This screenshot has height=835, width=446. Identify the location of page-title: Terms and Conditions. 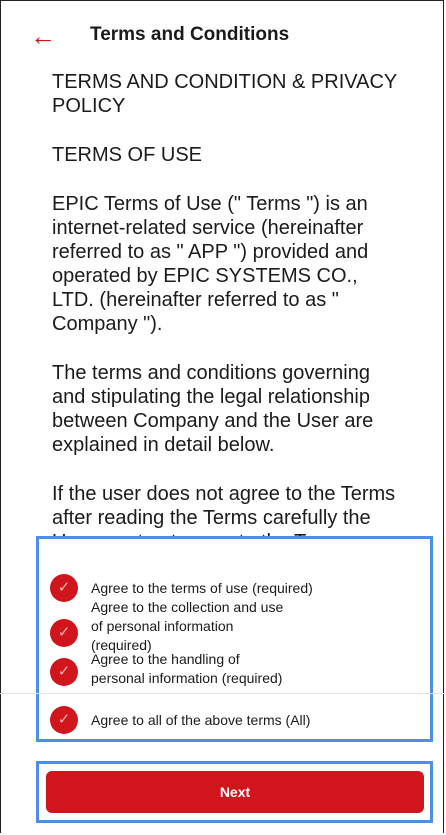
(190, 34).